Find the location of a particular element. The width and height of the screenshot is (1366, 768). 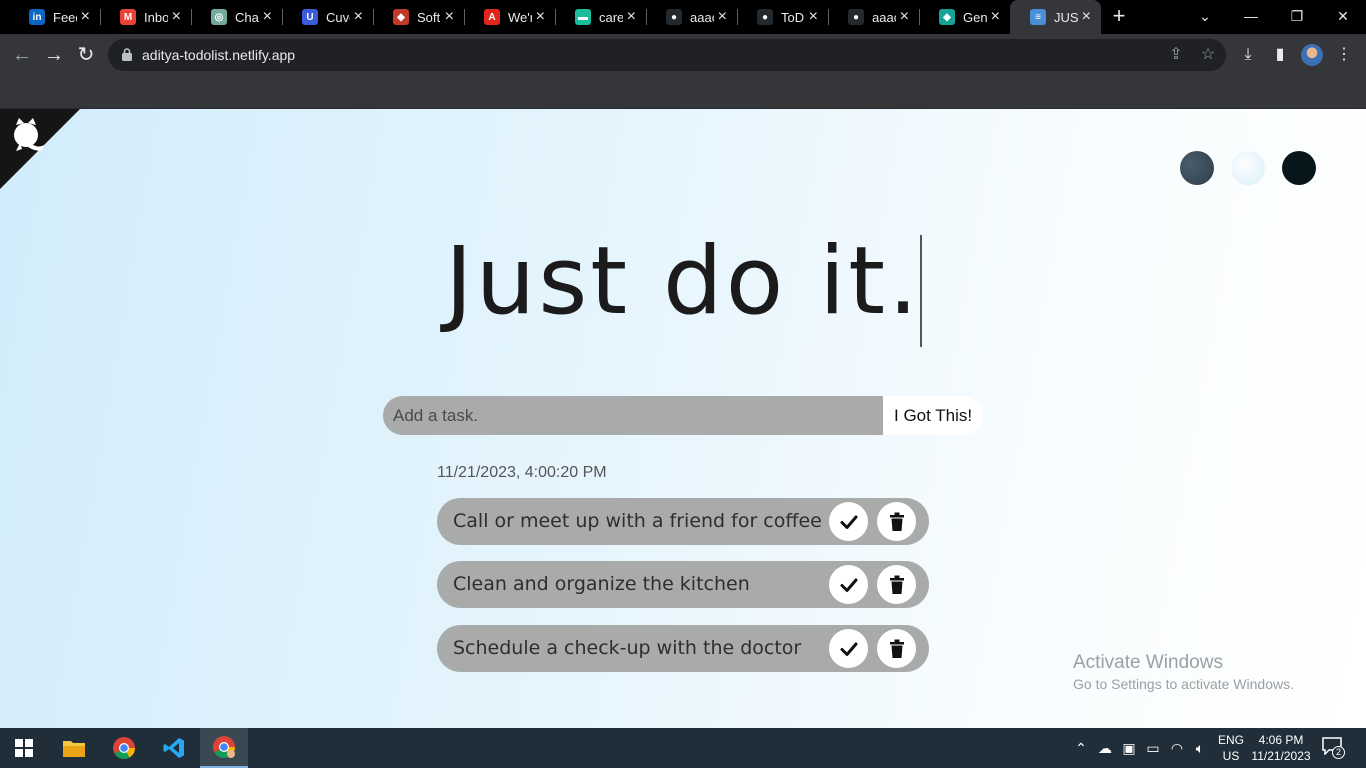

chrome-icon is located at coordinates (124, 748).